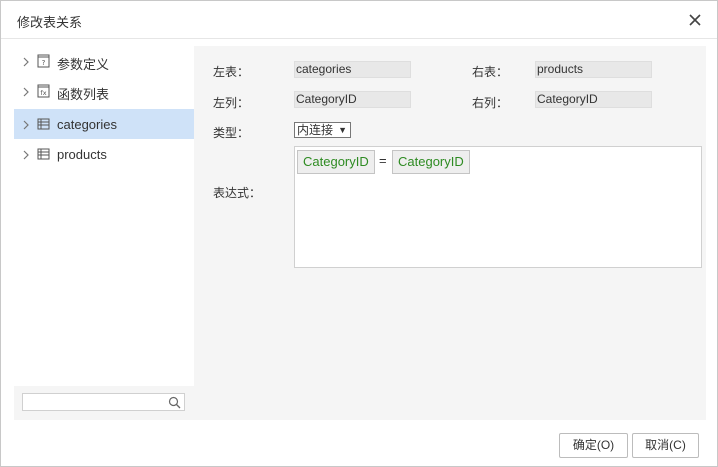 The height and width of the screenshot is (467, 718). Describe the element at coordinates (237, 193) in the screenshot. I see `expression-label: 表达式：` at that location.